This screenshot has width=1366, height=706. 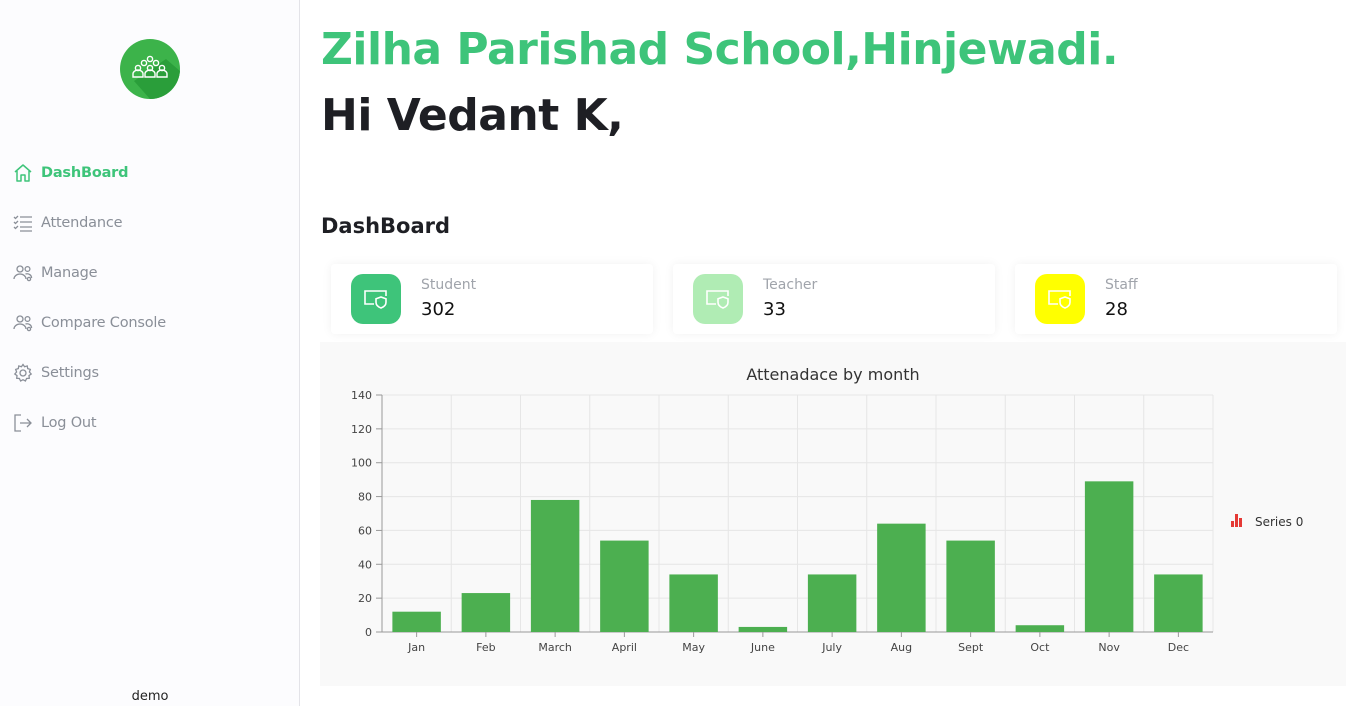 I want to click on sidebar-item-compare-console: Compare Console, so click(x=89, y=323).